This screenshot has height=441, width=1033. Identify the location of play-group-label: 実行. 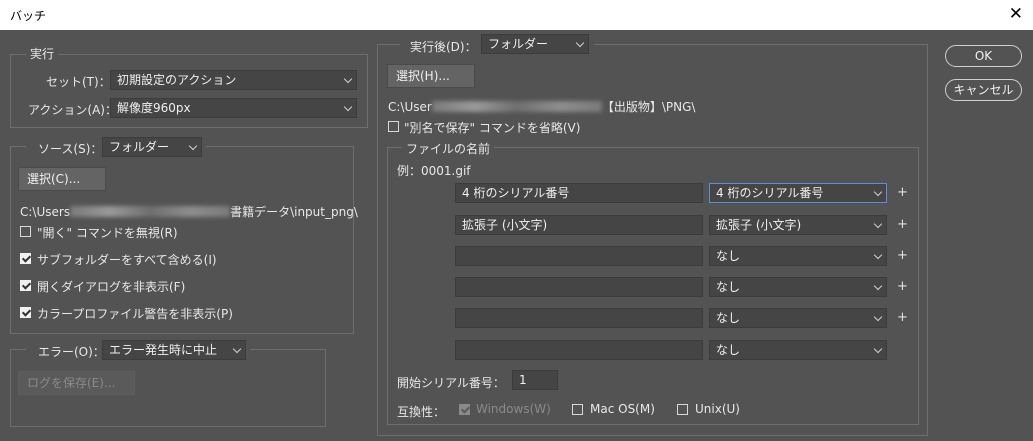
(42, 53).